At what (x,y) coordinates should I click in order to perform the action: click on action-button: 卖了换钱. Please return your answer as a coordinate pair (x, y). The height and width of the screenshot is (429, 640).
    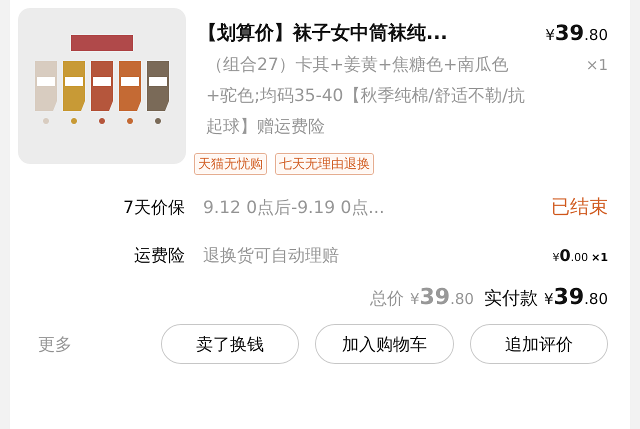
    Looking at the image, I should click on (230, 344).